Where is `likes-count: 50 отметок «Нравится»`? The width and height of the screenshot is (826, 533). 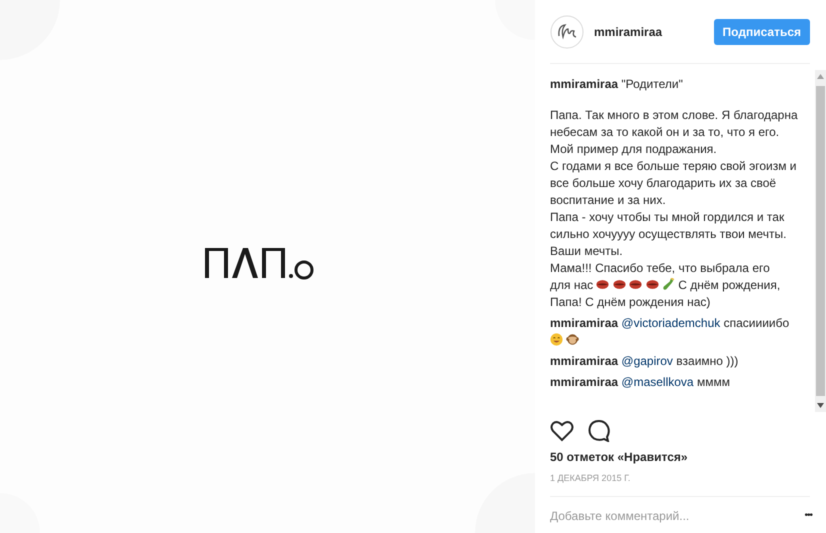 likes-count: 50 отметок «Нравится» is located at coordinates (688, 457).